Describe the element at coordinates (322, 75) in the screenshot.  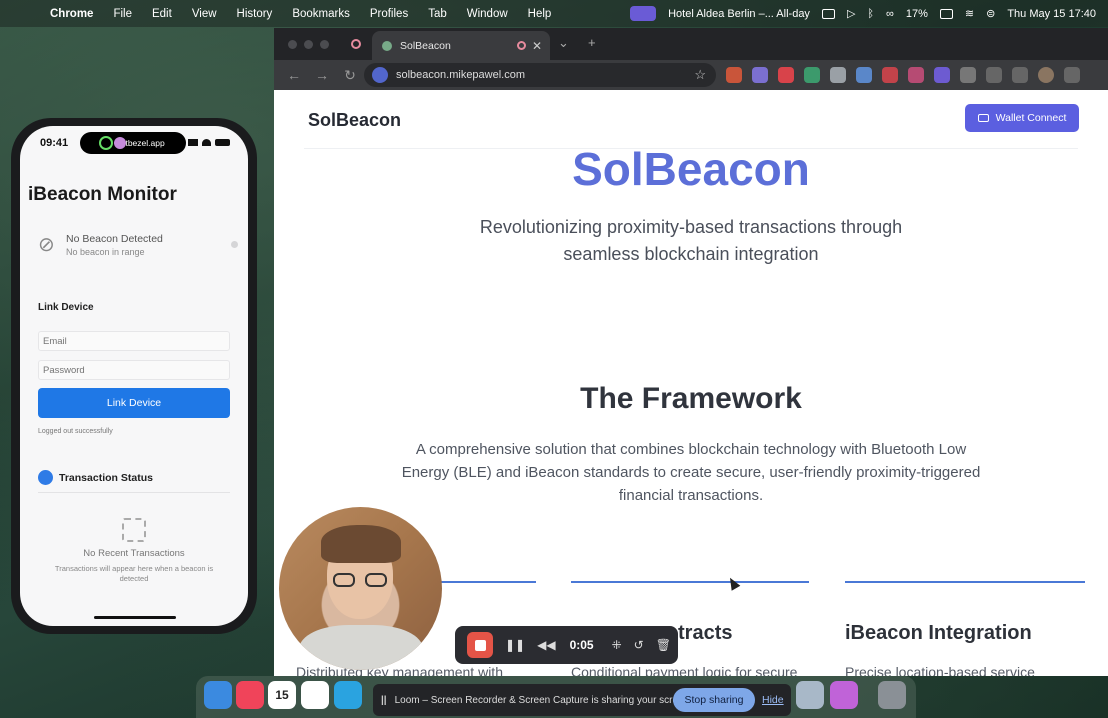
I see `forward-icon: →` at that location.